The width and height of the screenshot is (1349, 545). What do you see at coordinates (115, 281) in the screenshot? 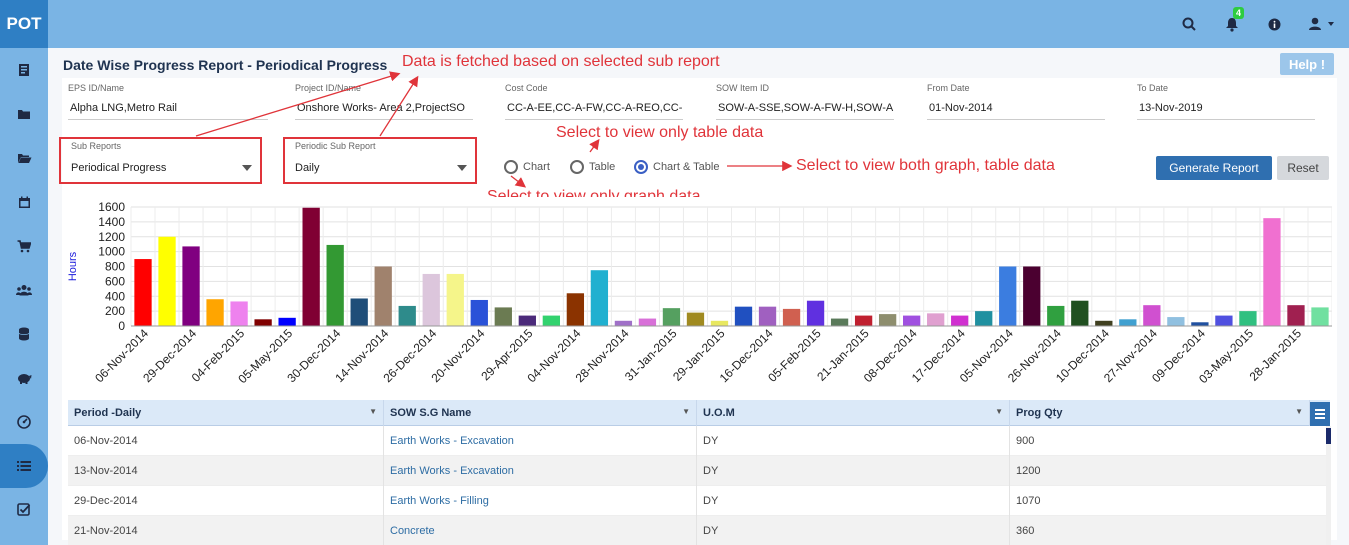
I see `y-tick-label: 600` at bounding box center [115, 281].